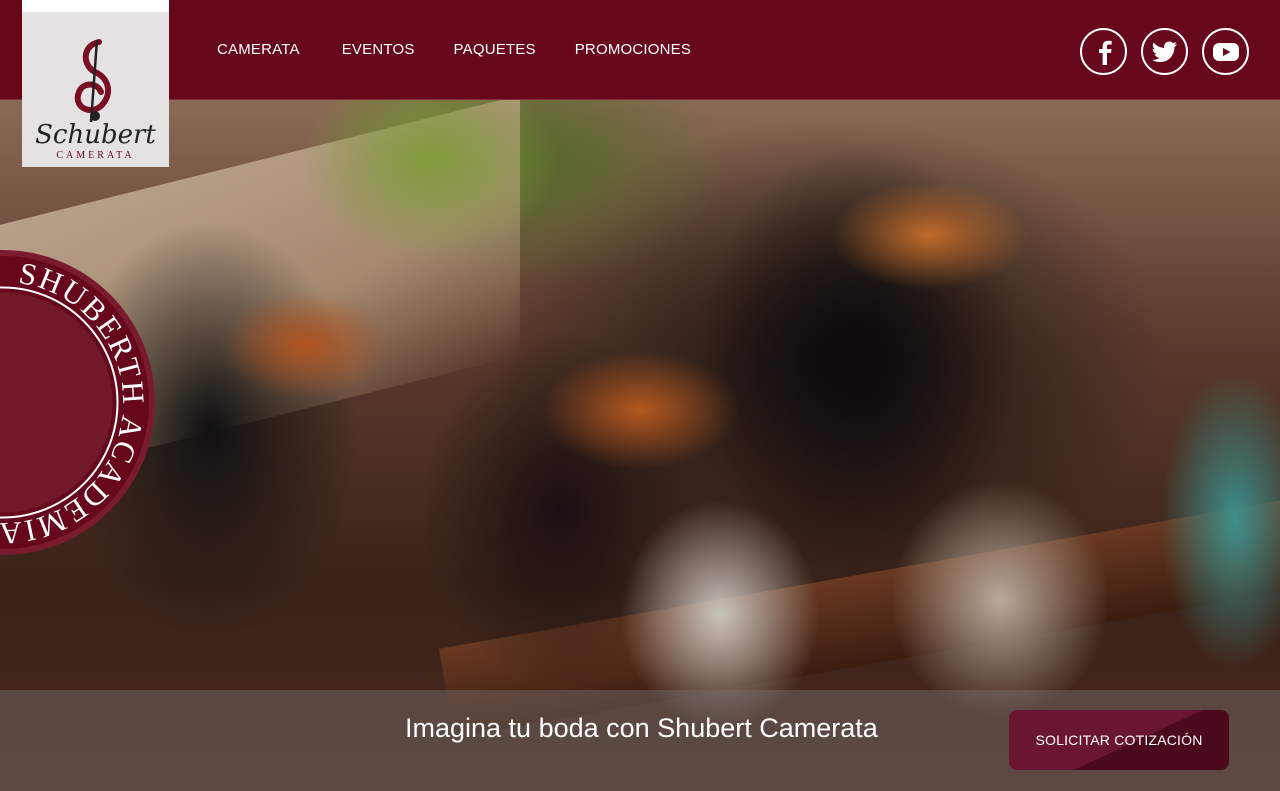  Describe the element at coordinates (95, 135) in the screenshot. I see `logo-script-text: Schubert` at that location.